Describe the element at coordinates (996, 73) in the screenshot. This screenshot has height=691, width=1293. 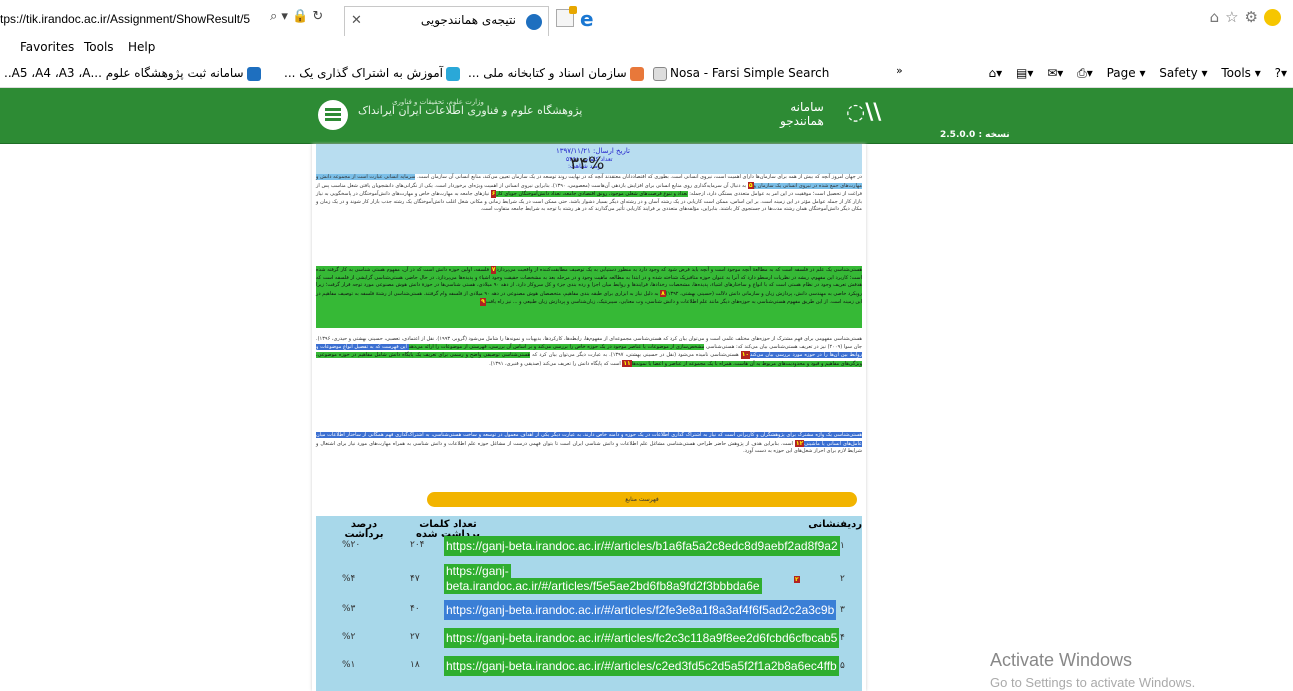
I see `home-cmd-icon: ⌂▾` at that location.